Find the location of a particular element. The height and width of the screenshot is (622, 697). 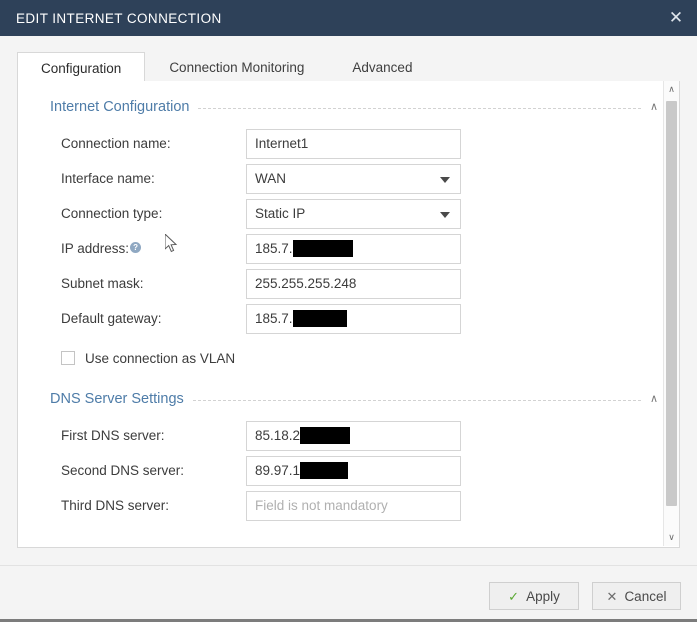

dialog-footer: ✓ Apply ✕ Cancel is located at coordinates (348, 594).